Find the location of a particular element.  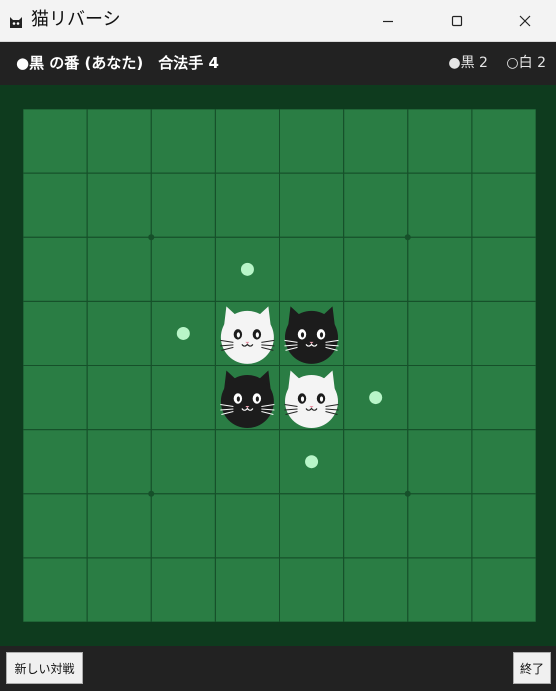

new-game-button: 新しい対戦 is located at coordinates (44, 668).